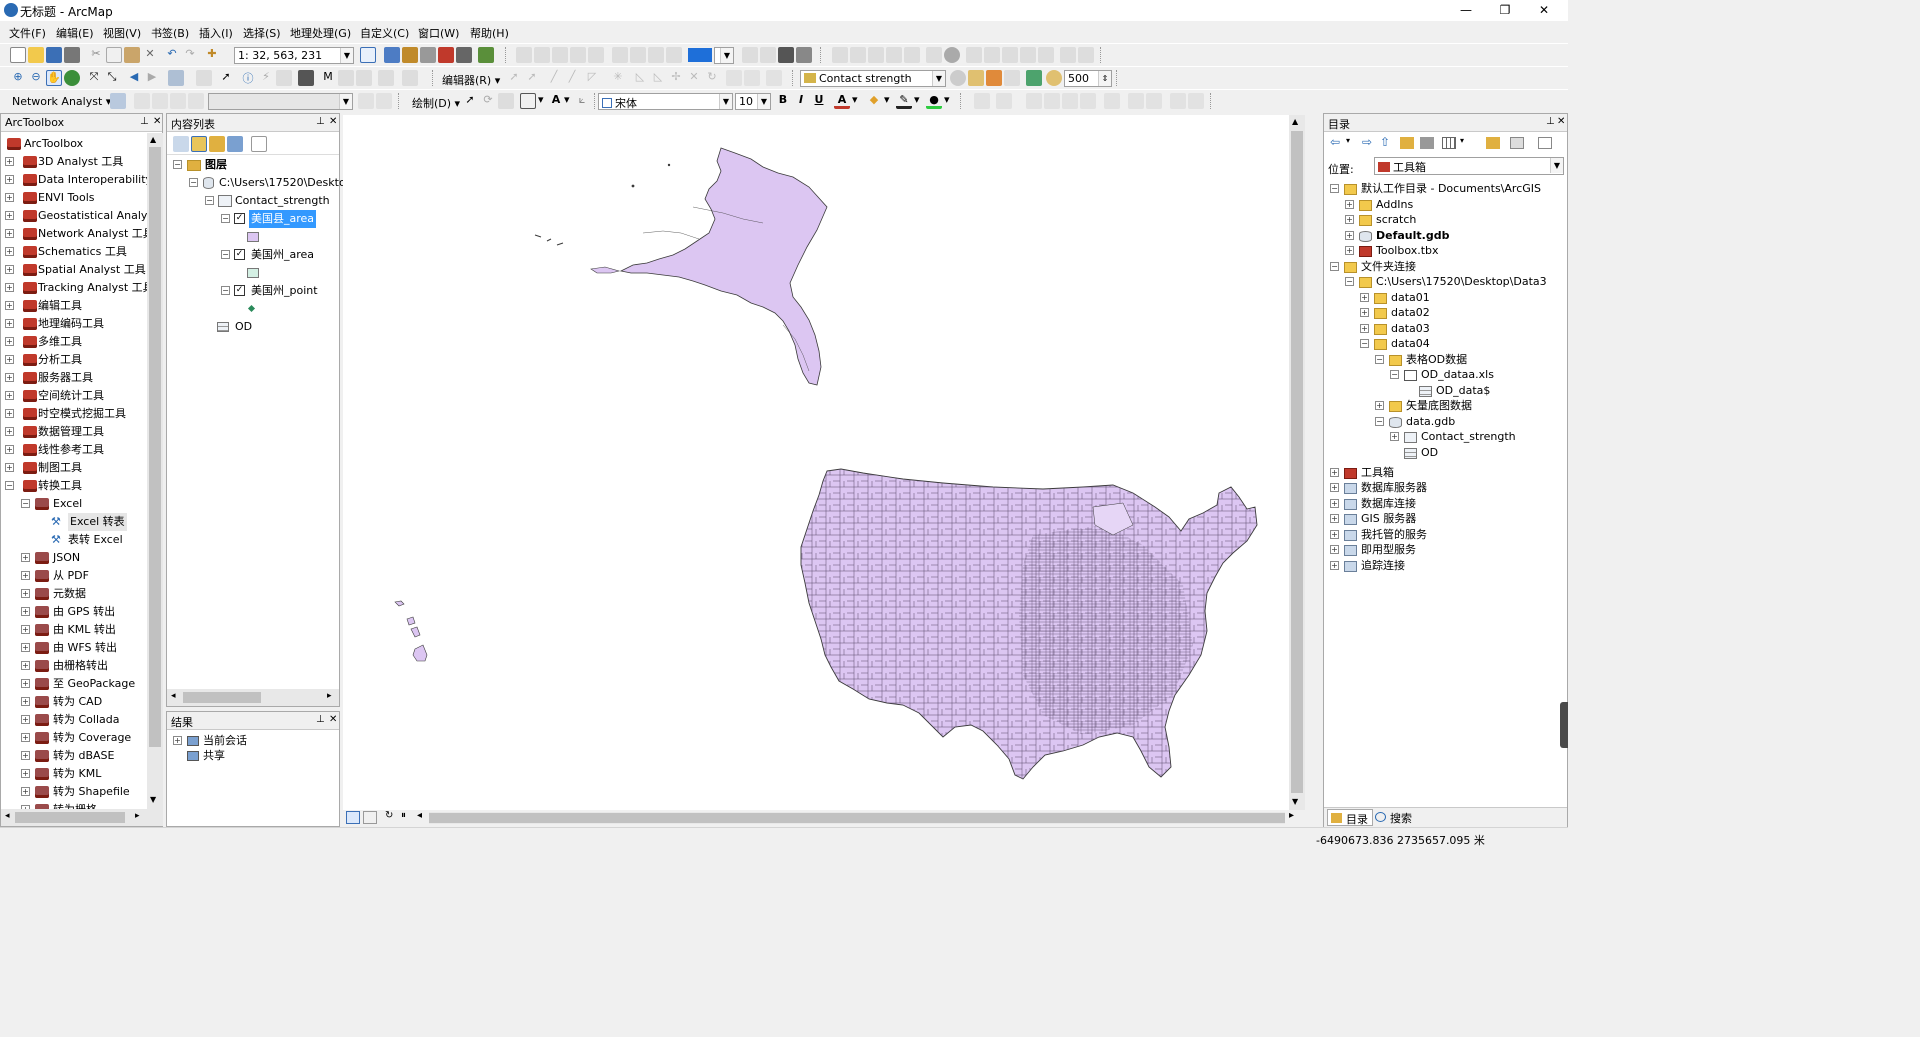 The height and width of the screenshot is (1037, 1920). I want to click on toc-window-icon, so click(392, 55).